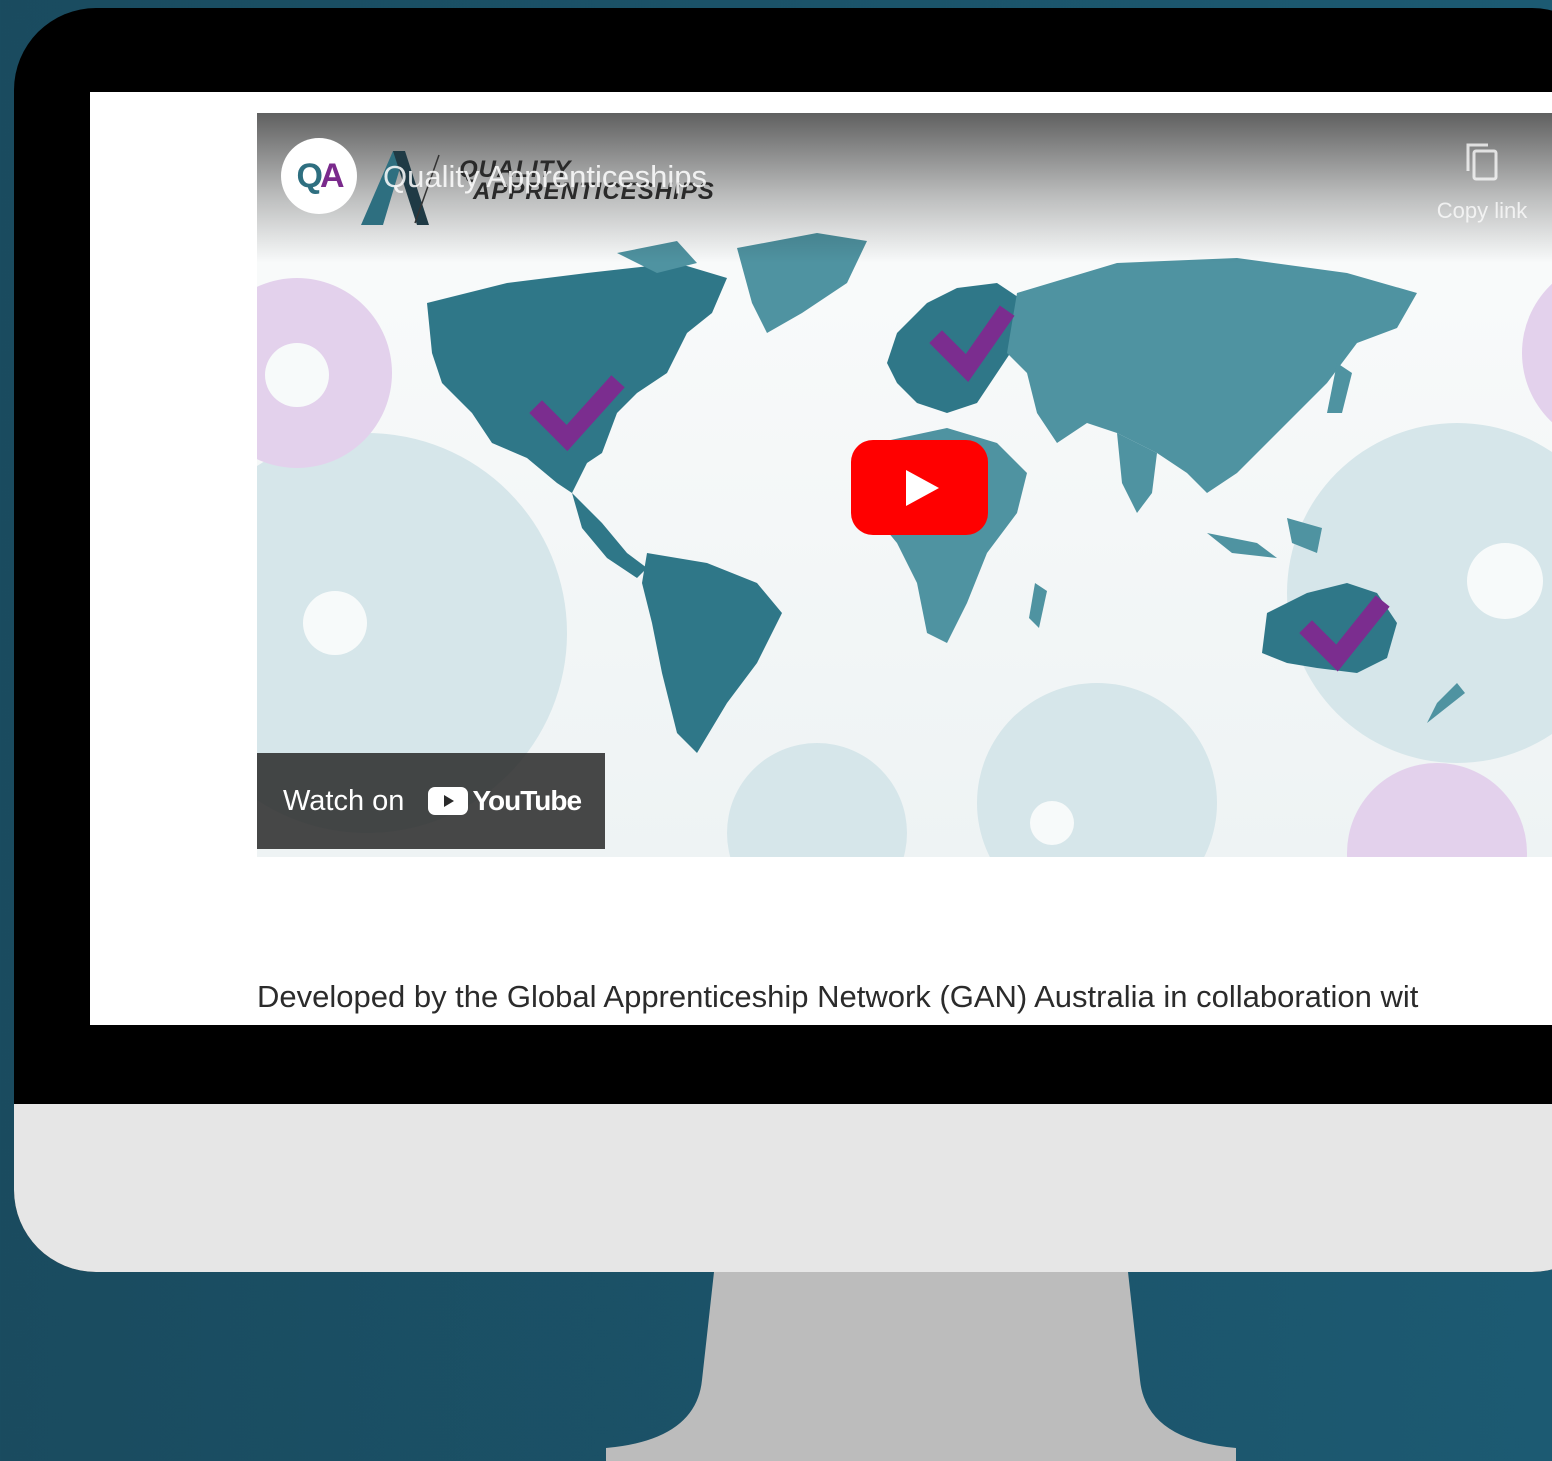  What do you see at coordinates (1482, 162) in the screenshot?
I see `copy-icon` at bounding box center [1482, 162].